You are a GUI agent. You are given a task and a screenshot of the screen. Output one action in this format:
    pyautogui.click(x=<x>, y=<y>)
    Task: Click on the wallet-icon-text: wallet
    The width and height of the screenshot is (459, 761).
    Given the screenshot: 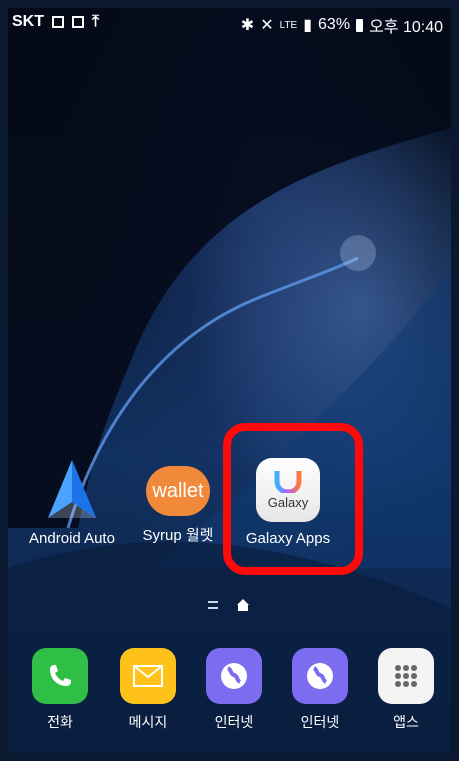 What is the action you would take?
    pyautogui.click(x=178, y=490)
    